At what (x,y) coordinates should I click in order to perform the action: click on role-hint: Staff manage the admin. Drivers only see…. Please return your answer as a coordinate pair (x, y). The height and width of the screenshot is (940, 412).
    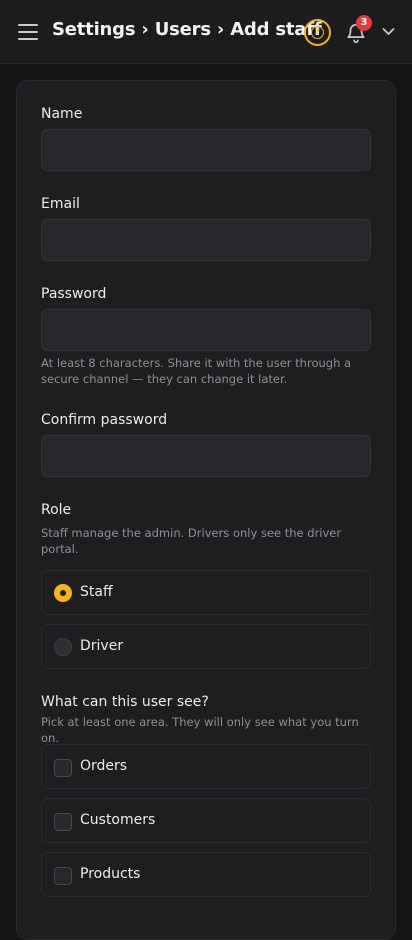
    Looking at the image, I should click on (191, 541).